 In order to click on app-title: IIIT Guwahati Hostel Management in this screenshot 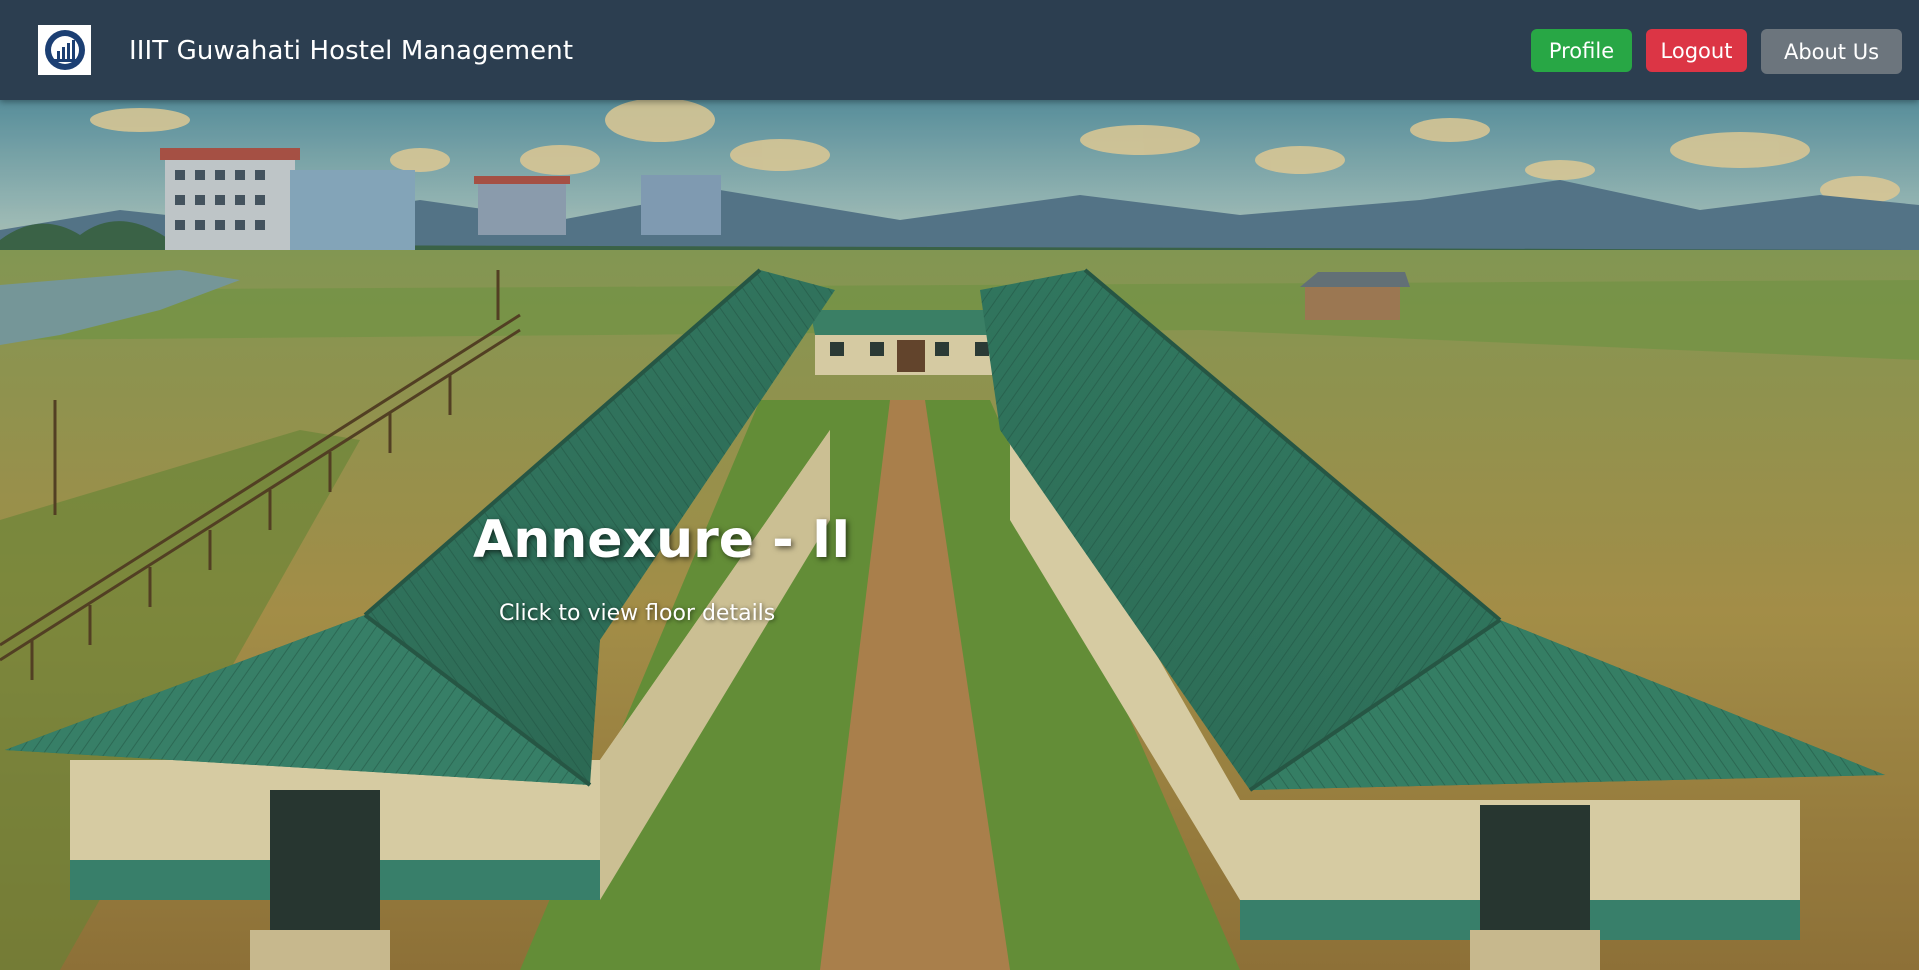, I will do `click(351, 51)`.